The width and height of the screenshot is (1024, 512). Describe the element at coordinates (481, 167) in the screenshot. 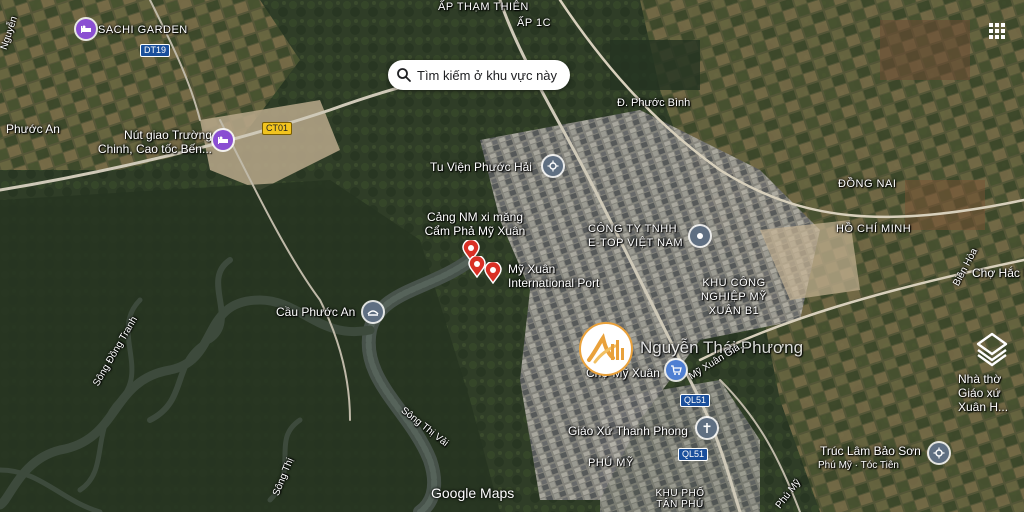

I see `label-tu-vien-phuoc-hai: Tu Viện Phước Hải` at that location.